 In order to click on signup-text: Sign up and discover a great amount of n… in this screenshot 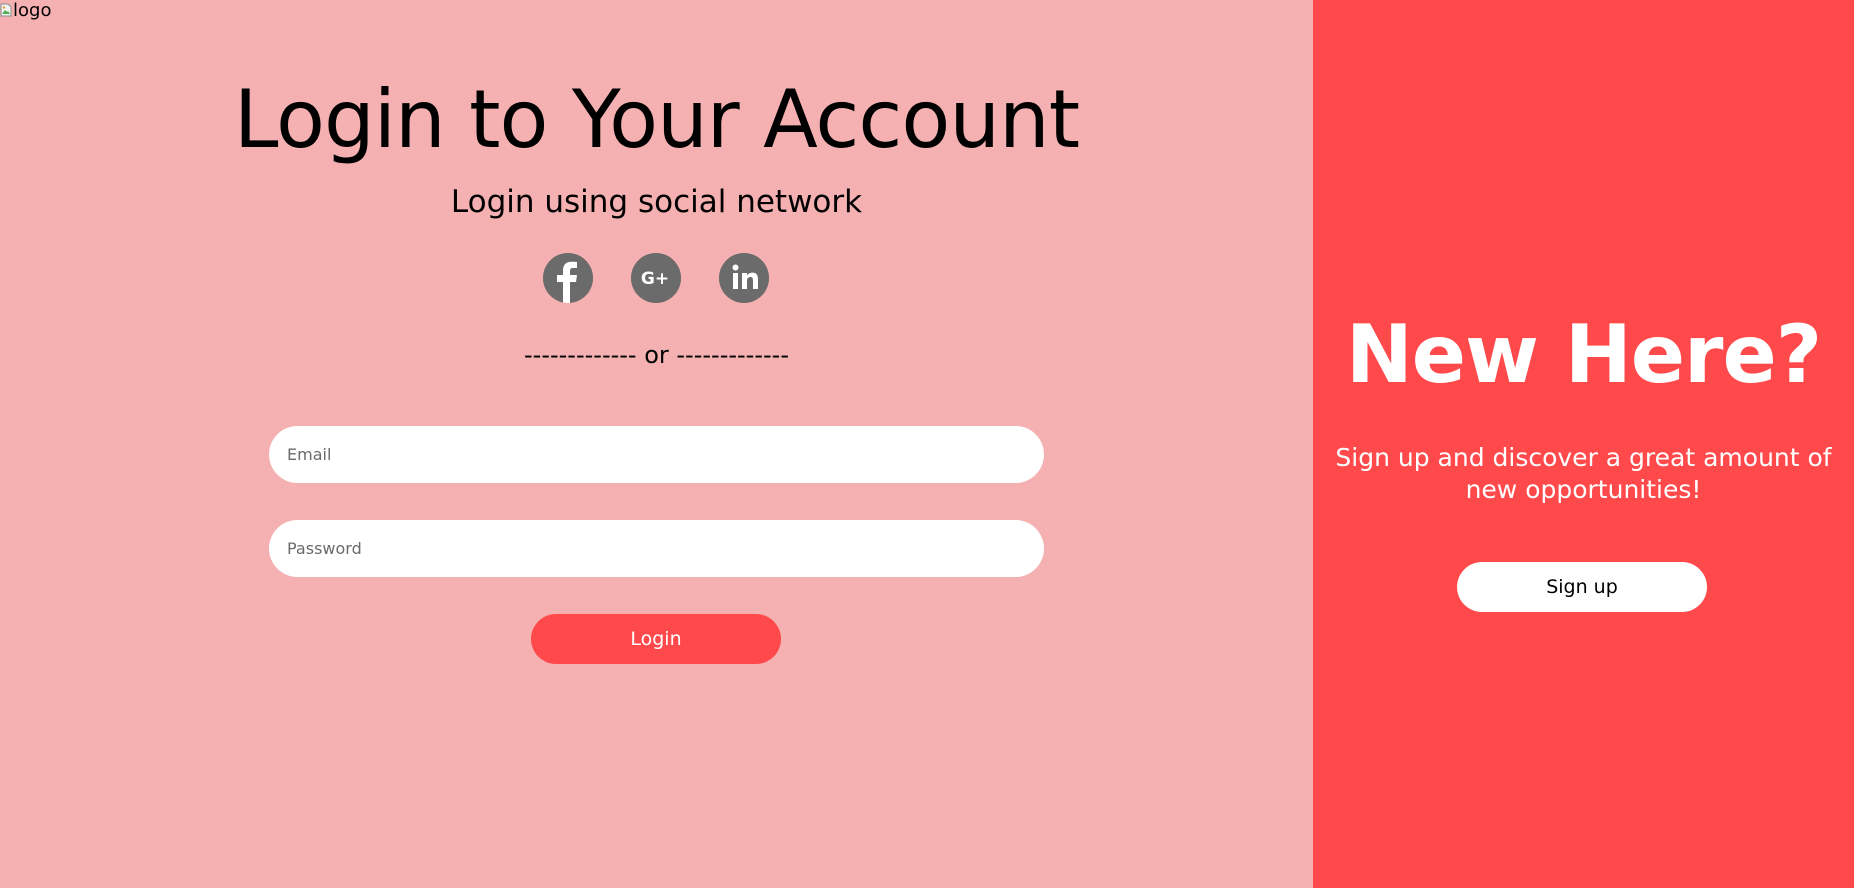, I will do `click(1583, 473)`.